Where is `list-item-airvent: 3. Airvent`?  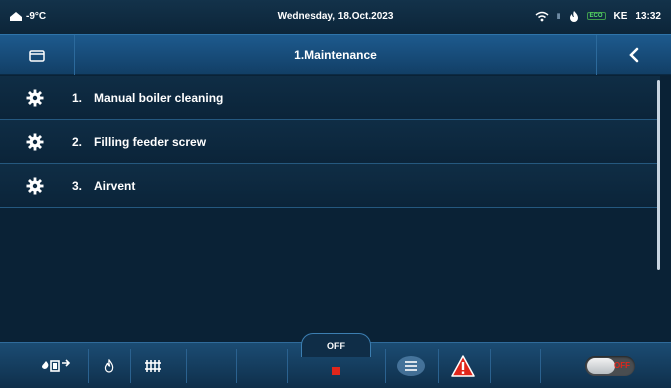 list-item-airvent: 3. Airvent is located at coordinates (330, 186).